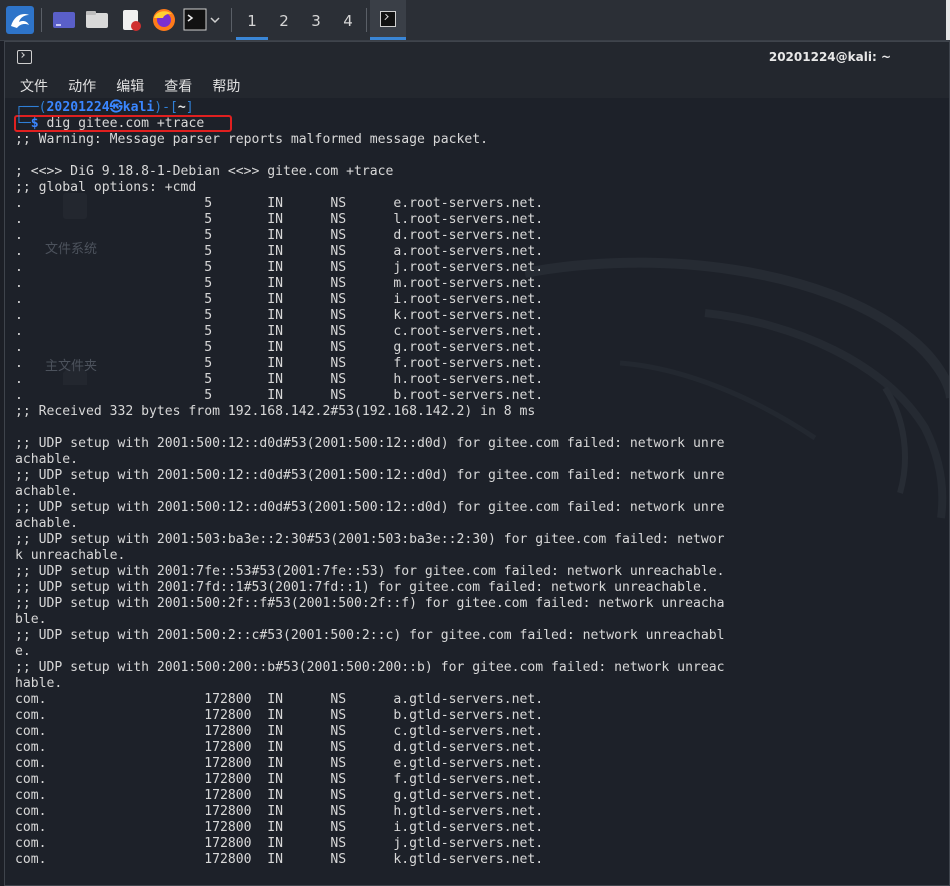  What do you see at coordinates (279, 363) in the screenshot?
I see `output-line: . 5 IN NS f.root-servers.net.` at bounding box center [279, 363].